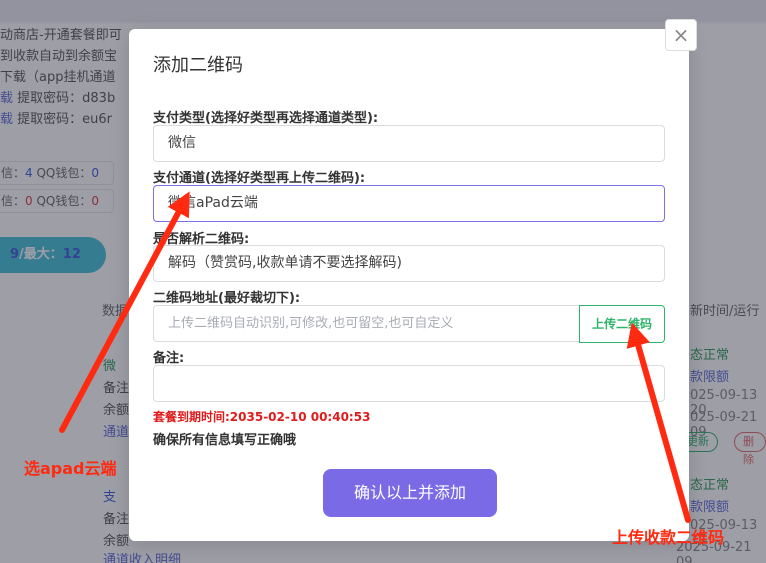 This screenshot has width=766, height=563. What do you see at coordinates (266, 118) in the screenshot?
I see `pay-type-label: 支付类型(选择好类型再选择通道类型):` at bounding box center [266, 118].